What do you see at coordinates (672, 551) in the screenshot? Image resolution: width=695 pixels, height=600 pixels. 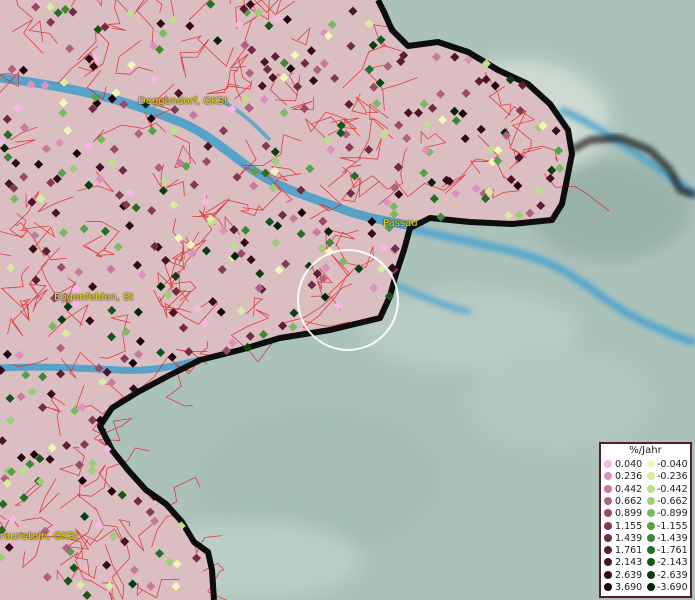 I see `legend-value-negative: -1.761` at bounding box center [672, 551].